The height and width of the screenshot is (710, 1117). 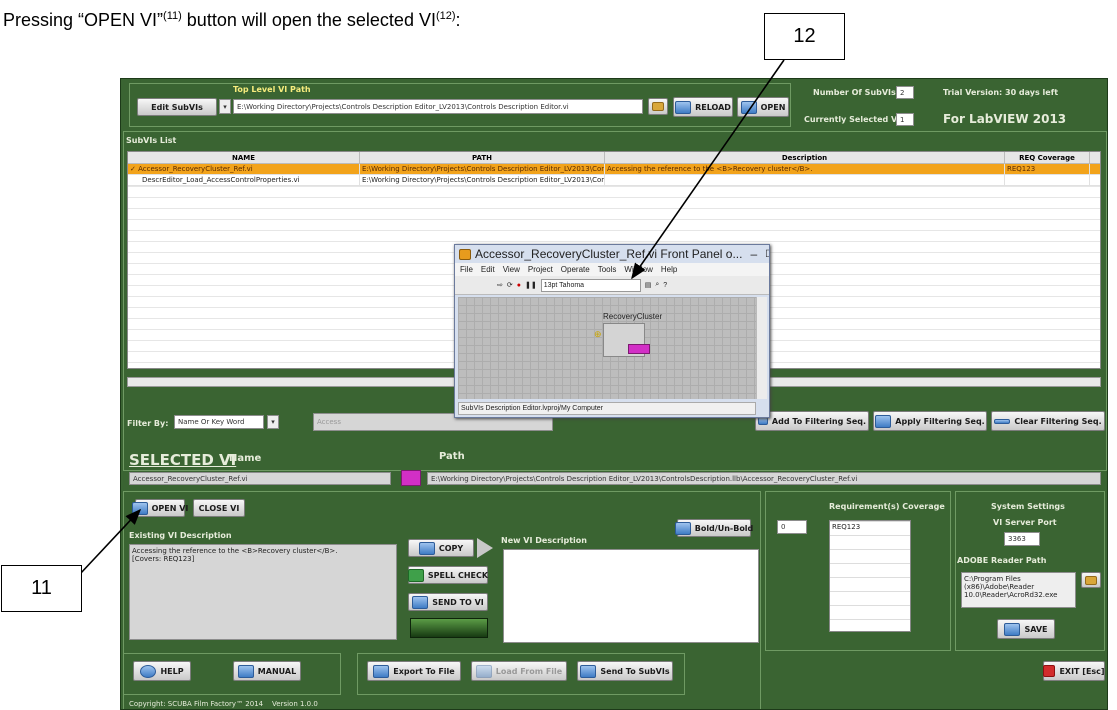 What do you see at coordinates (41, 588) in the screenshot?
I see `callout-11: 11` at bounding box center [41, 588].